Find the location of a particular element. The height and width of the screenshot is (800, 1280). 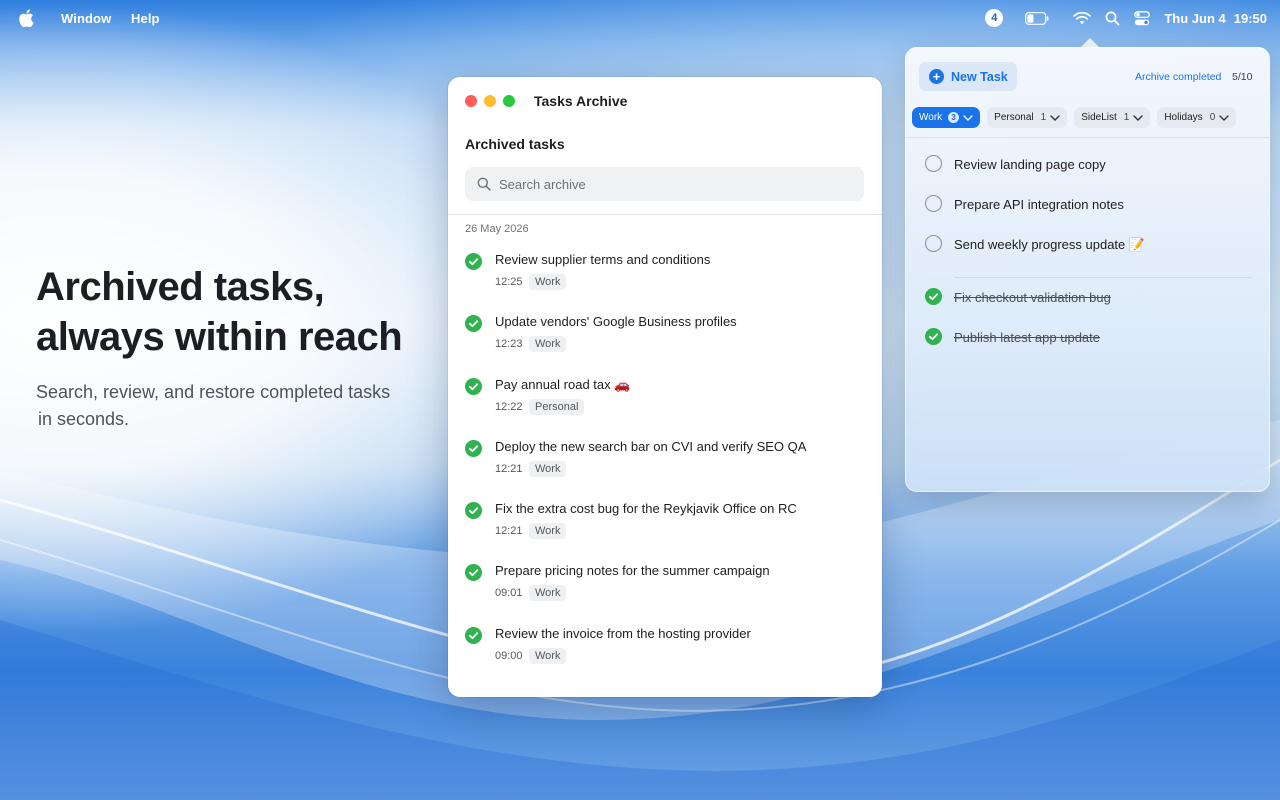

list-chip-sidelist: SideList 1 is located at coordinates (1112, 117).